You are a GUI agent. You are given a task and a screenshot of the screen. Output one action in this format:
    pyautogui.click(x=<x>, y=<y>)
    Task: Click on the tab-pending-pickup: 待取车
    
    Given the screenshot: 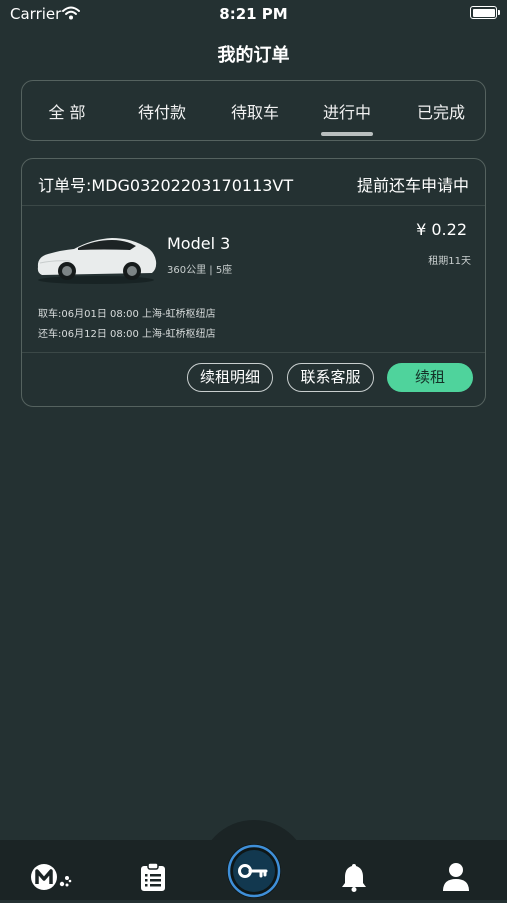 What is the action you would take?
    pyautogui.click(x=255, y=111)
    